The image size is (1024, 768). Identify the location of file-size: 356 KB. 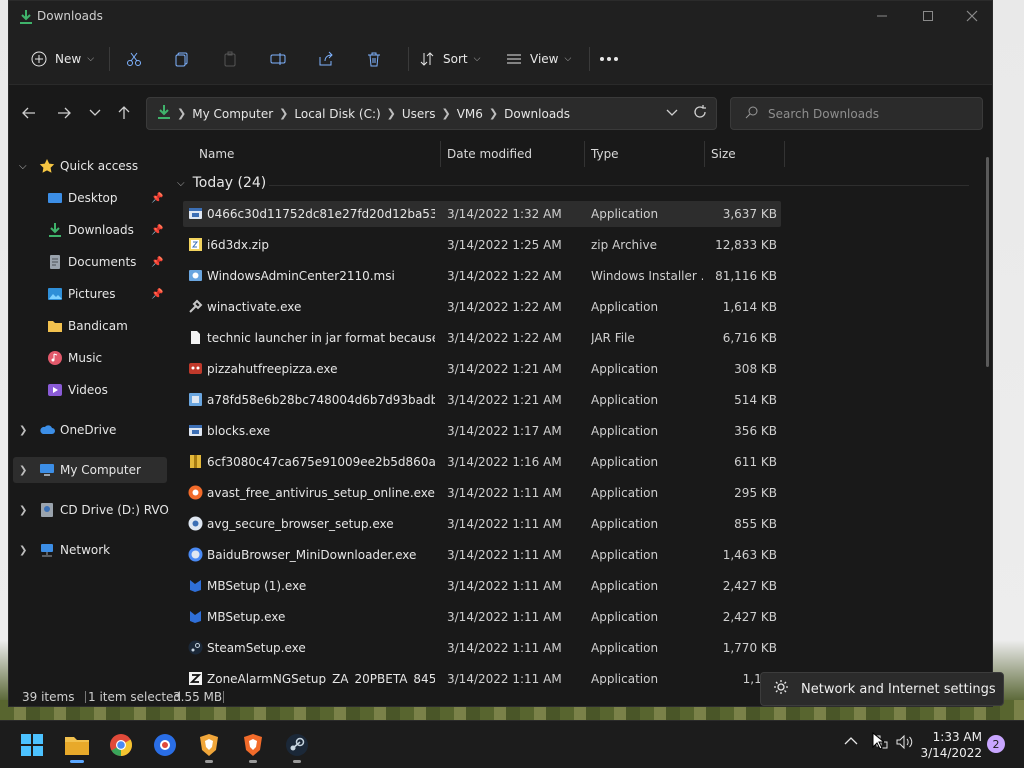
(755, 431).